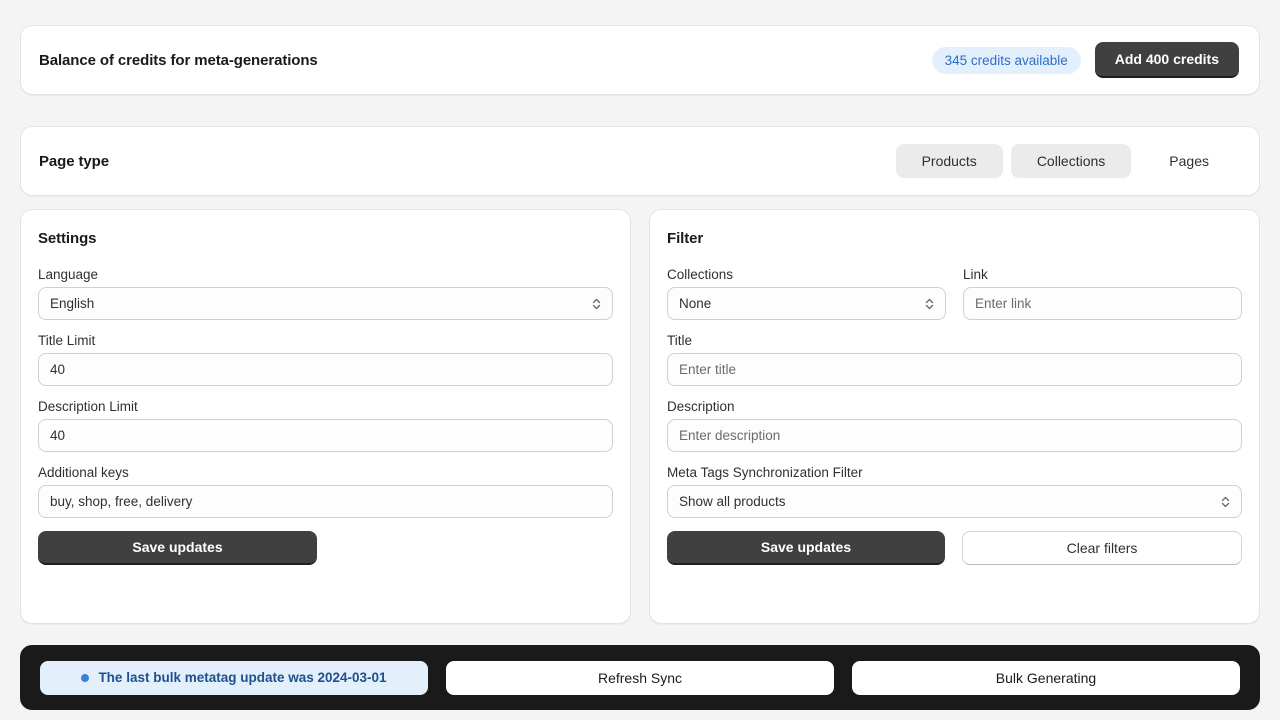 The image size is (1280, 720). What do you see at coordinates (1102, 548) in the screenshot?
I see `clear-filters-button: Clear filters` at bounding box center [1102, 548].